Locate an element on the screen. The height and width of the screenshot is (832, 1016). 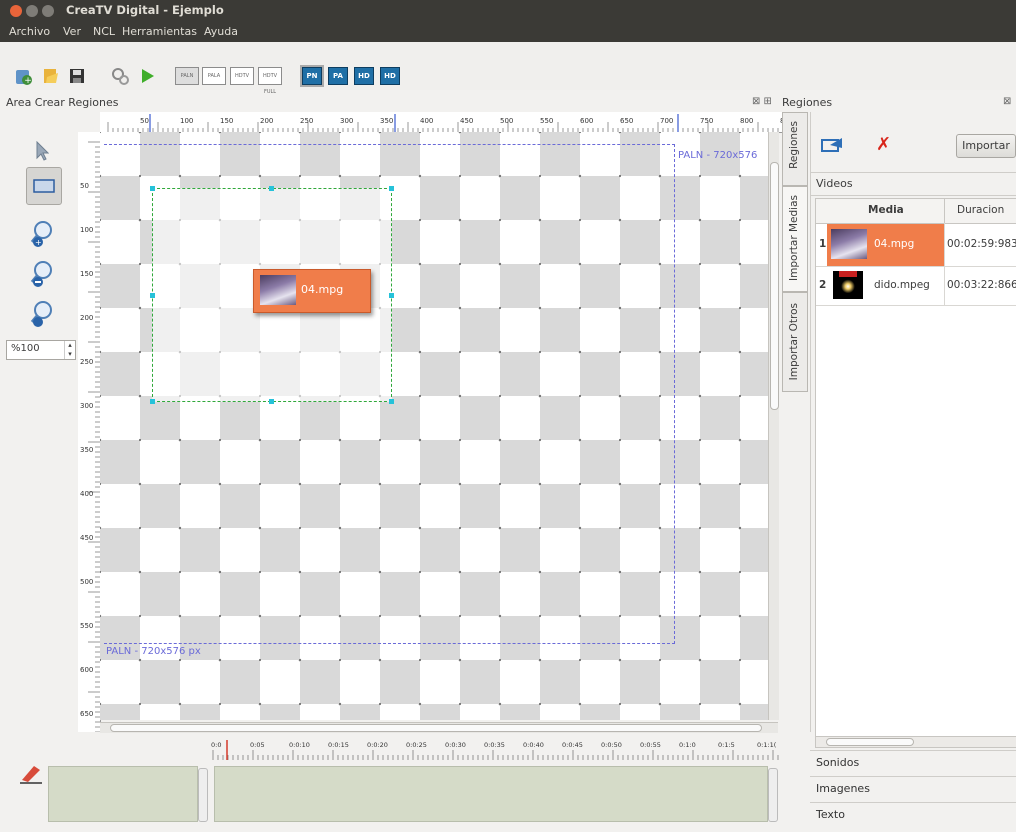
standard-paln-button: PALN is located at coordinates (187, 76).